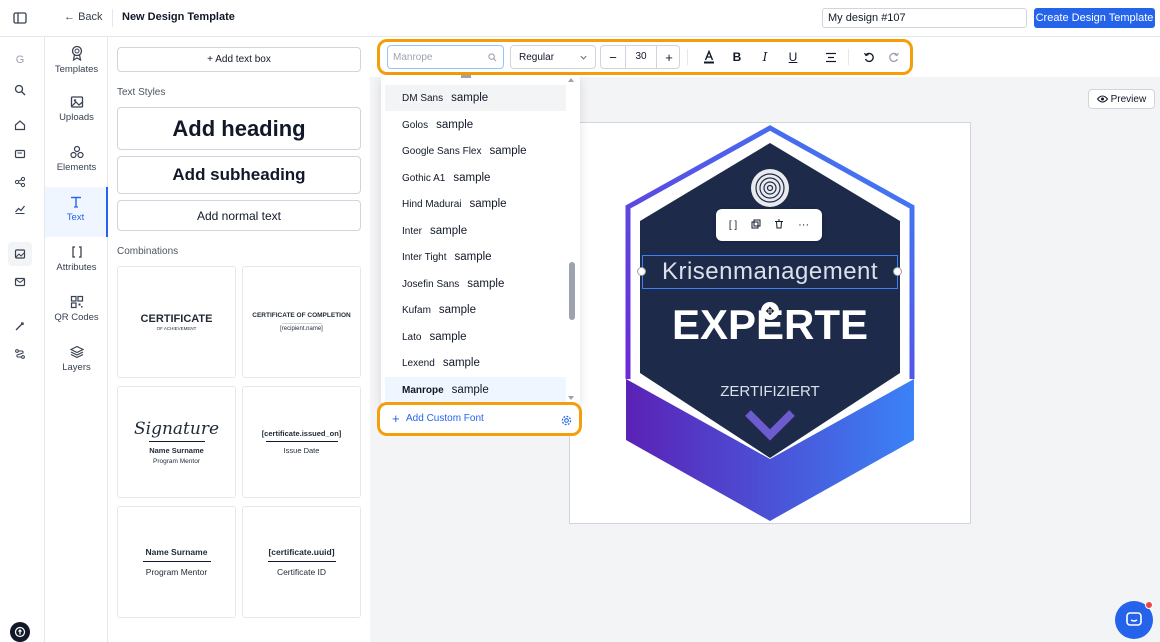  I want to click on tab-label: Uploads, so click(76, 117).